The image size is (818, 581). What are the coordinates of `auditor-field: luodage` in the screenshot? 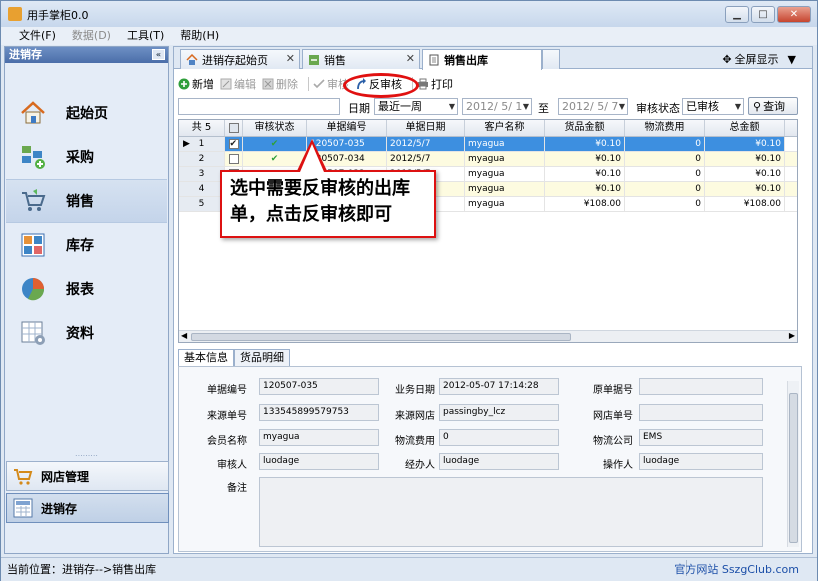 It's located at (319, 461).